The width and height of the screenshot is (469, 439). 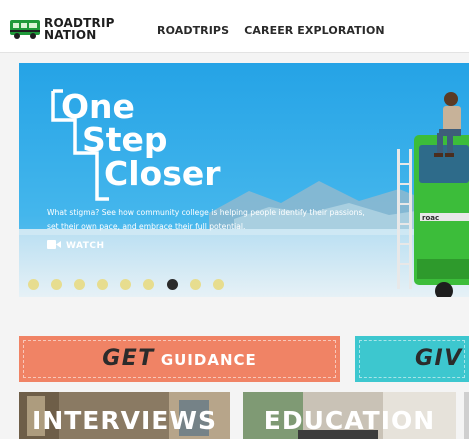 I want to click on get-guidance-small-text: GUIDANCE, so click(x=208, y=360).